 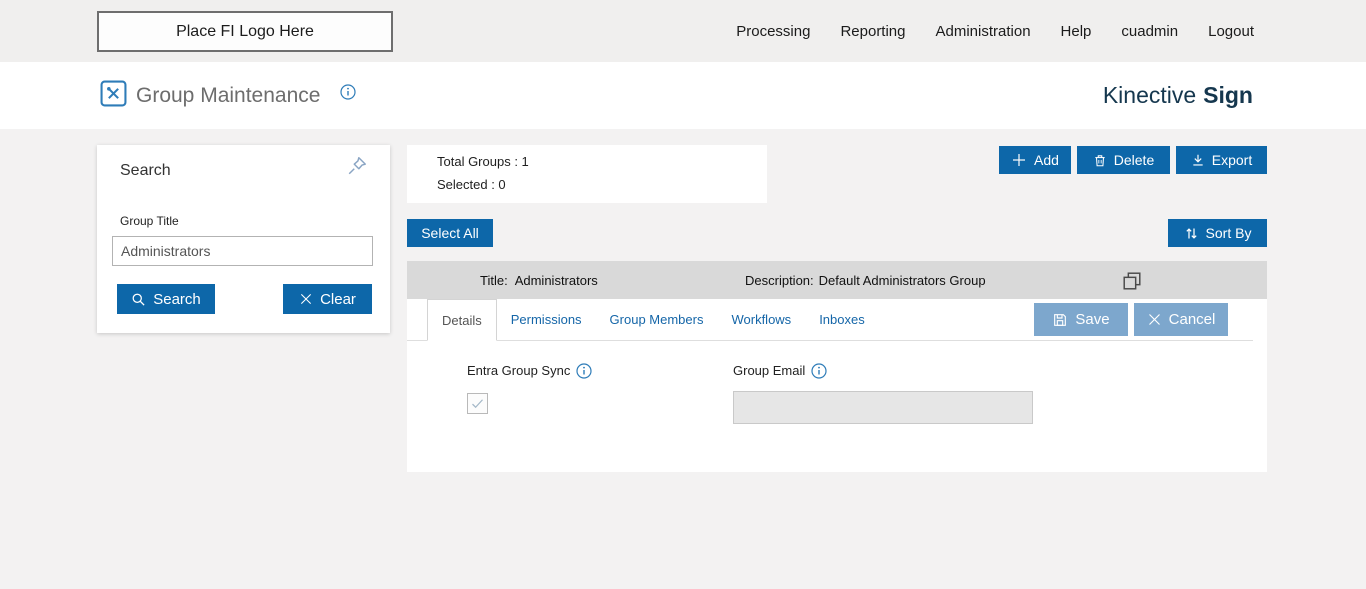 I want to click on clear-button: Clear, so click(x=327, y=299).